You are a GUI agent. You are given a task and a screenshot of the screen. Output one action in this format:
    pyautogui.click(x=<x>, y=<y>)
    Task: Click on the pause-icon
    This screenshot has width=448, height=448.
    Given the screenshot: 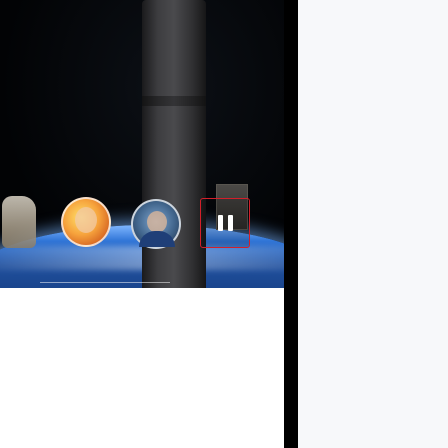 What is the action you would take?
    pyautogui.click(x=225, y=223)
    